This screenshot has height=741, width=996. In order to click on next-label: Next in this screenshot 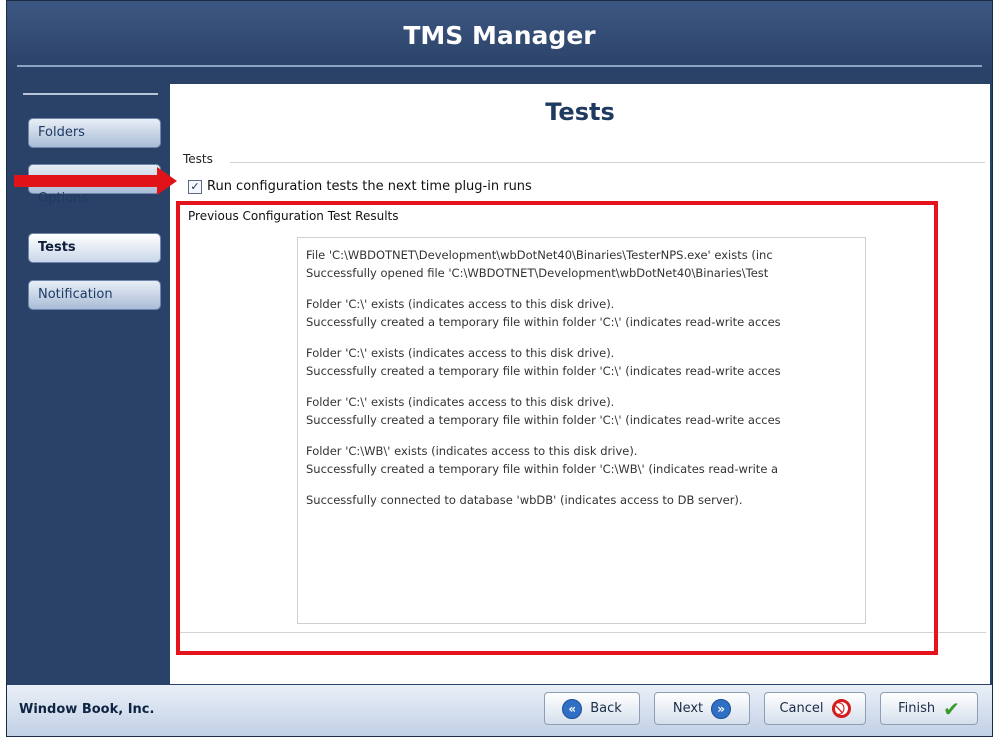, I will do `click(688, 708)`.